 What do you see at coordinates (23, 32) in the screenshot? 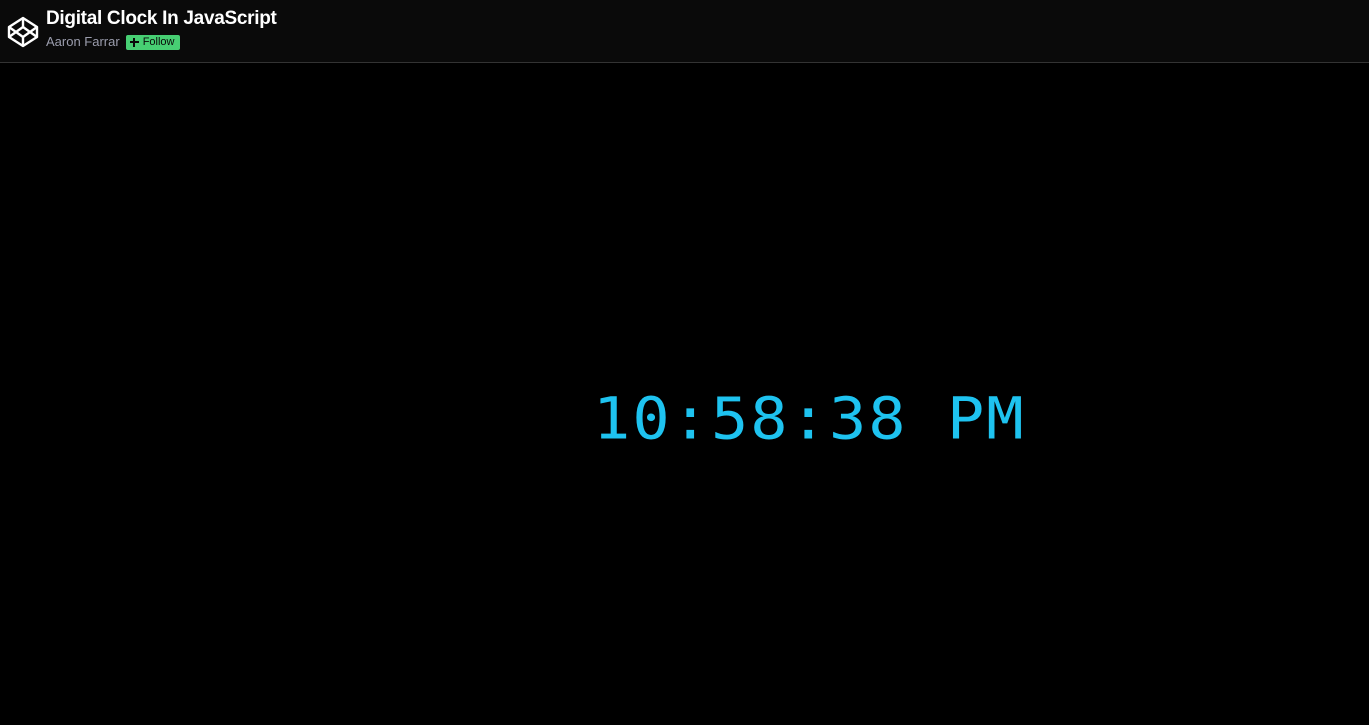
I see `codepen-logo-icon` at bounding box center [23, 32].